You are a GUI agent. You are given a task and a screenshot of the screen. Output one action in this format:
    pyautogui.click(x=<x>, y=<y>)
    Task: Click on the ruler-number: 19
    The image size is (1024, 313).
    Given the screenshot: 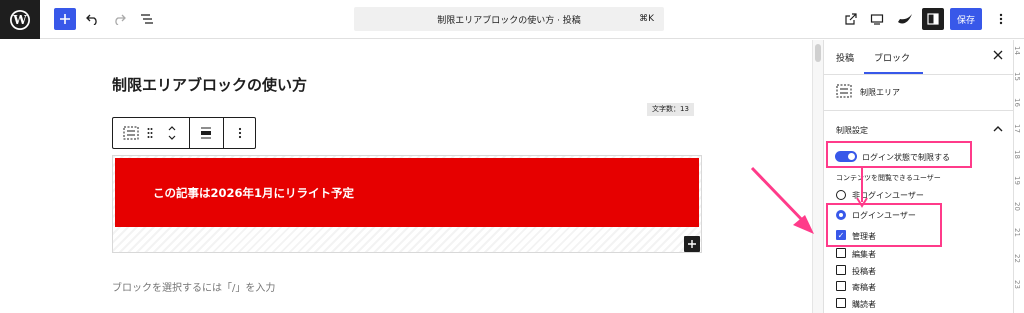 What is the action you would take?
    pyautogui.click(x=1017, y=180)
    